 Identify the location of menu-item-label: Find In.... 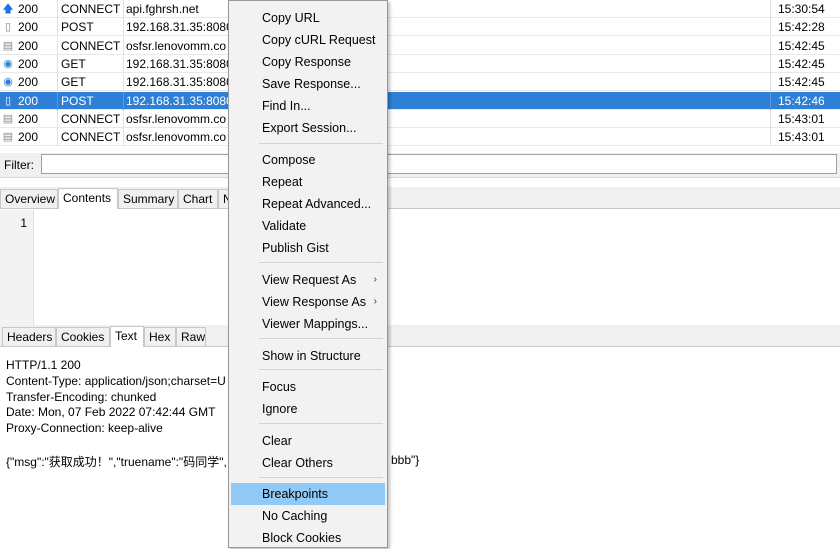
(286, 106).